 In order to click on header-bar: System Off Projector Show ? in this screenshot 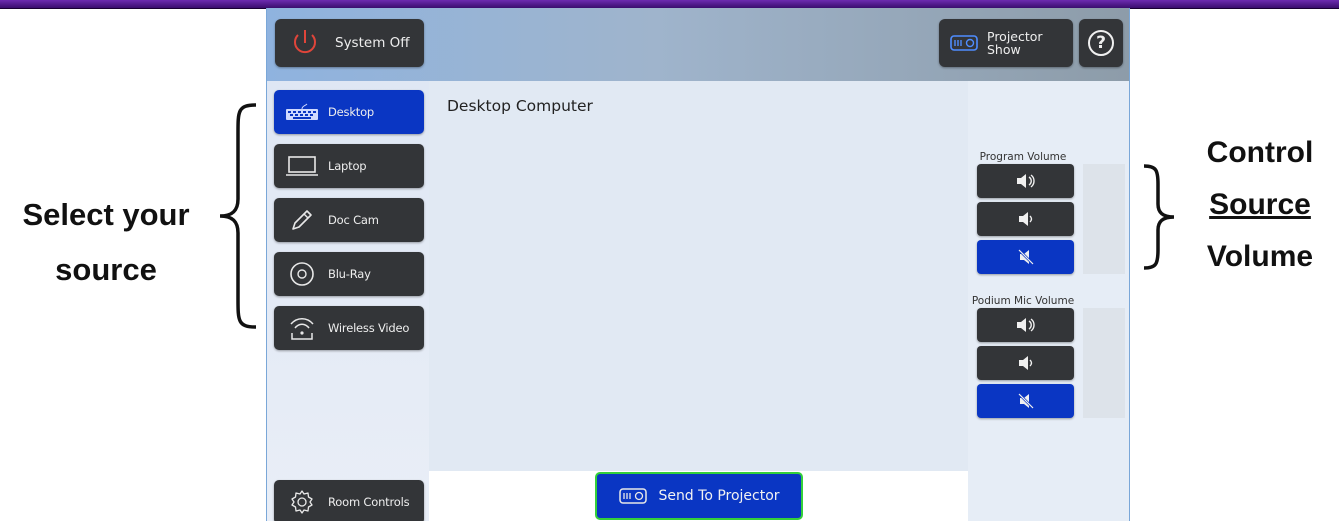, I will do `click(698, 44)`.